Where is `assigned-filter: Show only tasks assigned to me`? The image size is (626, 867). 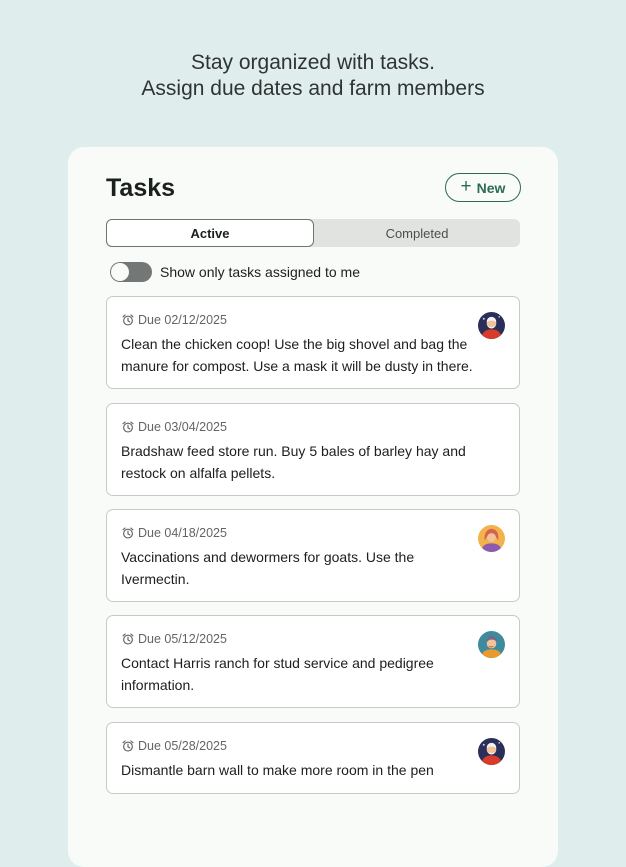 assigned-filter: Show only tasks assigned to me is located at coordinates (235, 272).